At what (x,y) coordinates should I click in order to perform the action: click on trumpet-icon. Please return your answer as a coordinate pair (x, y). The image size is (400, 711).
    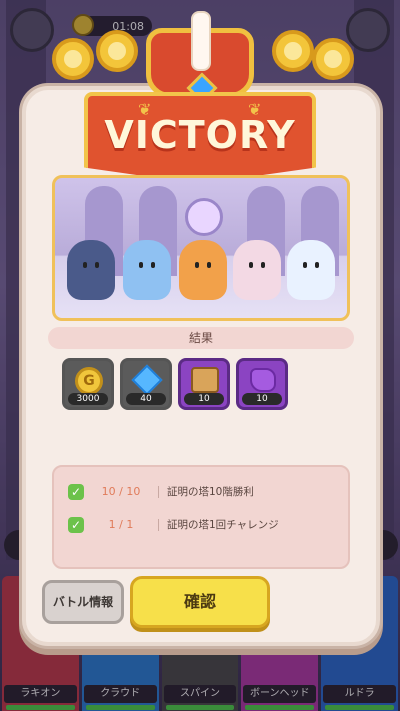
    Looking at the image, I should click on (328, 62).